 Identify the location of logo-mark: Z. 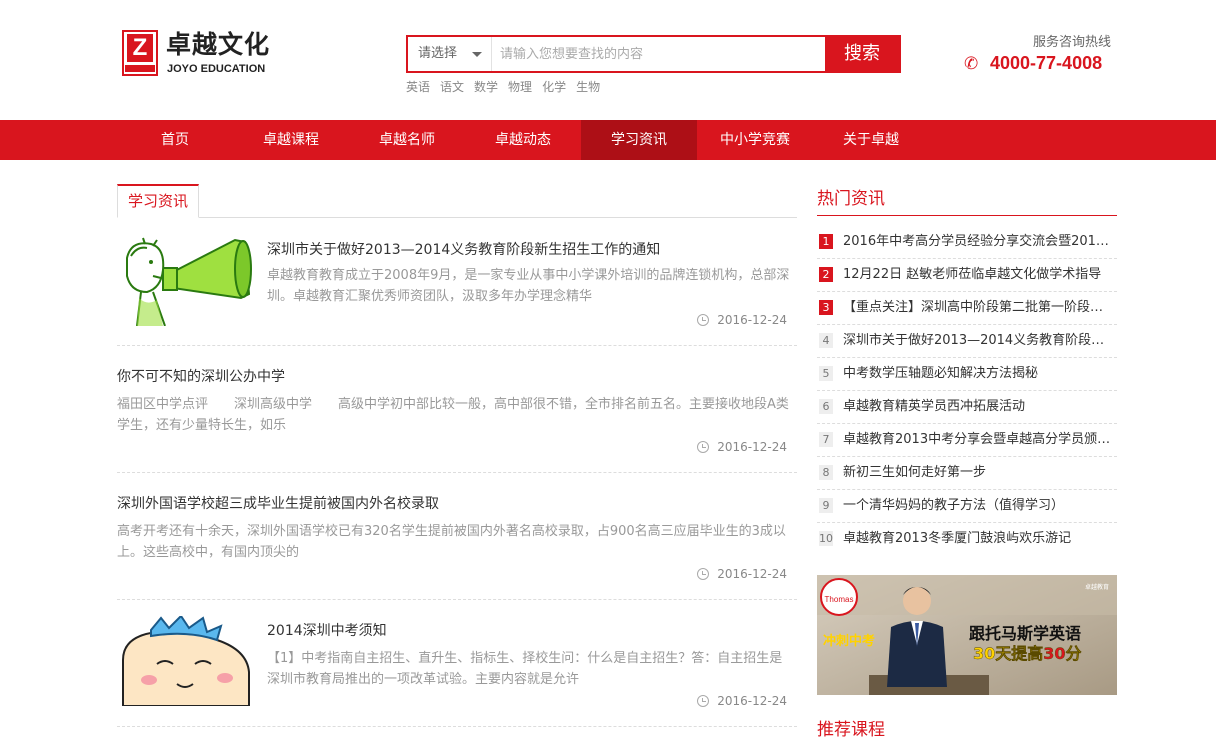
(140, 53).